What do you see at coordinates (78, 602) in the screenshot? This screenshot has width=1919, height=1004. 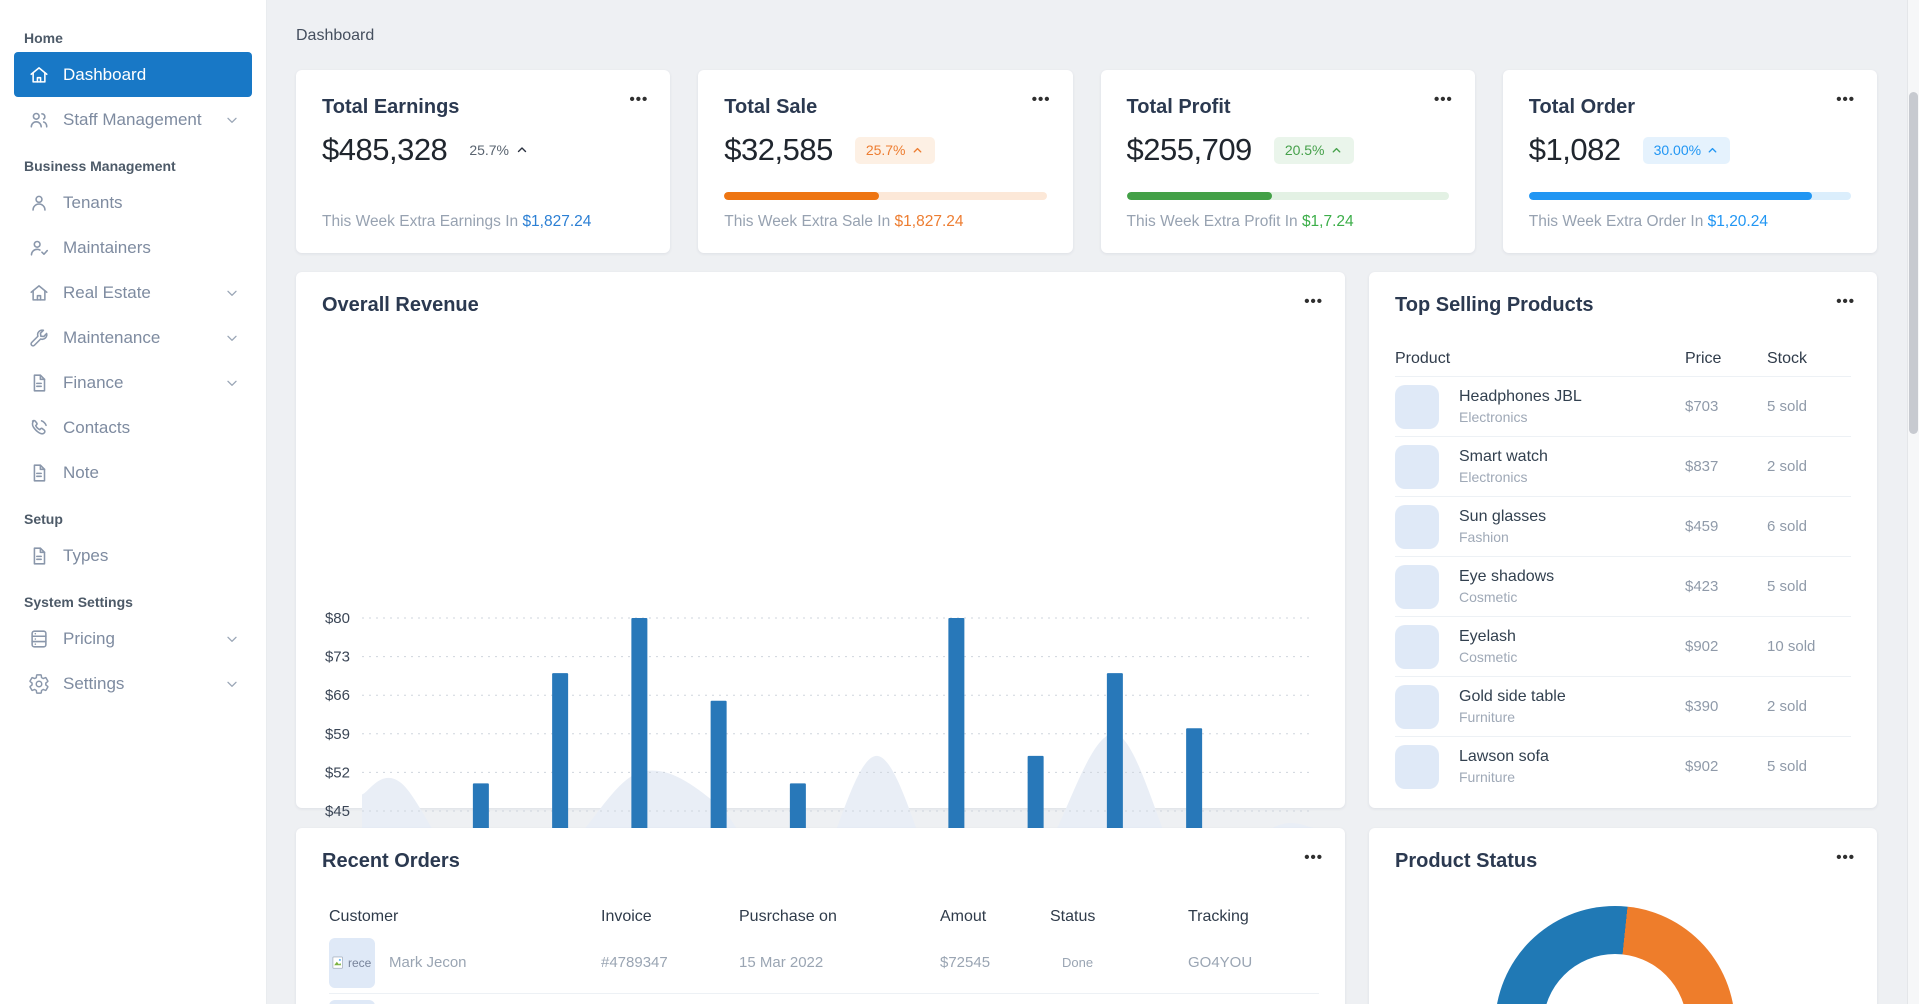 I see `sidebar-section-system-settings: System Settings` at bounding box center [78, 602].